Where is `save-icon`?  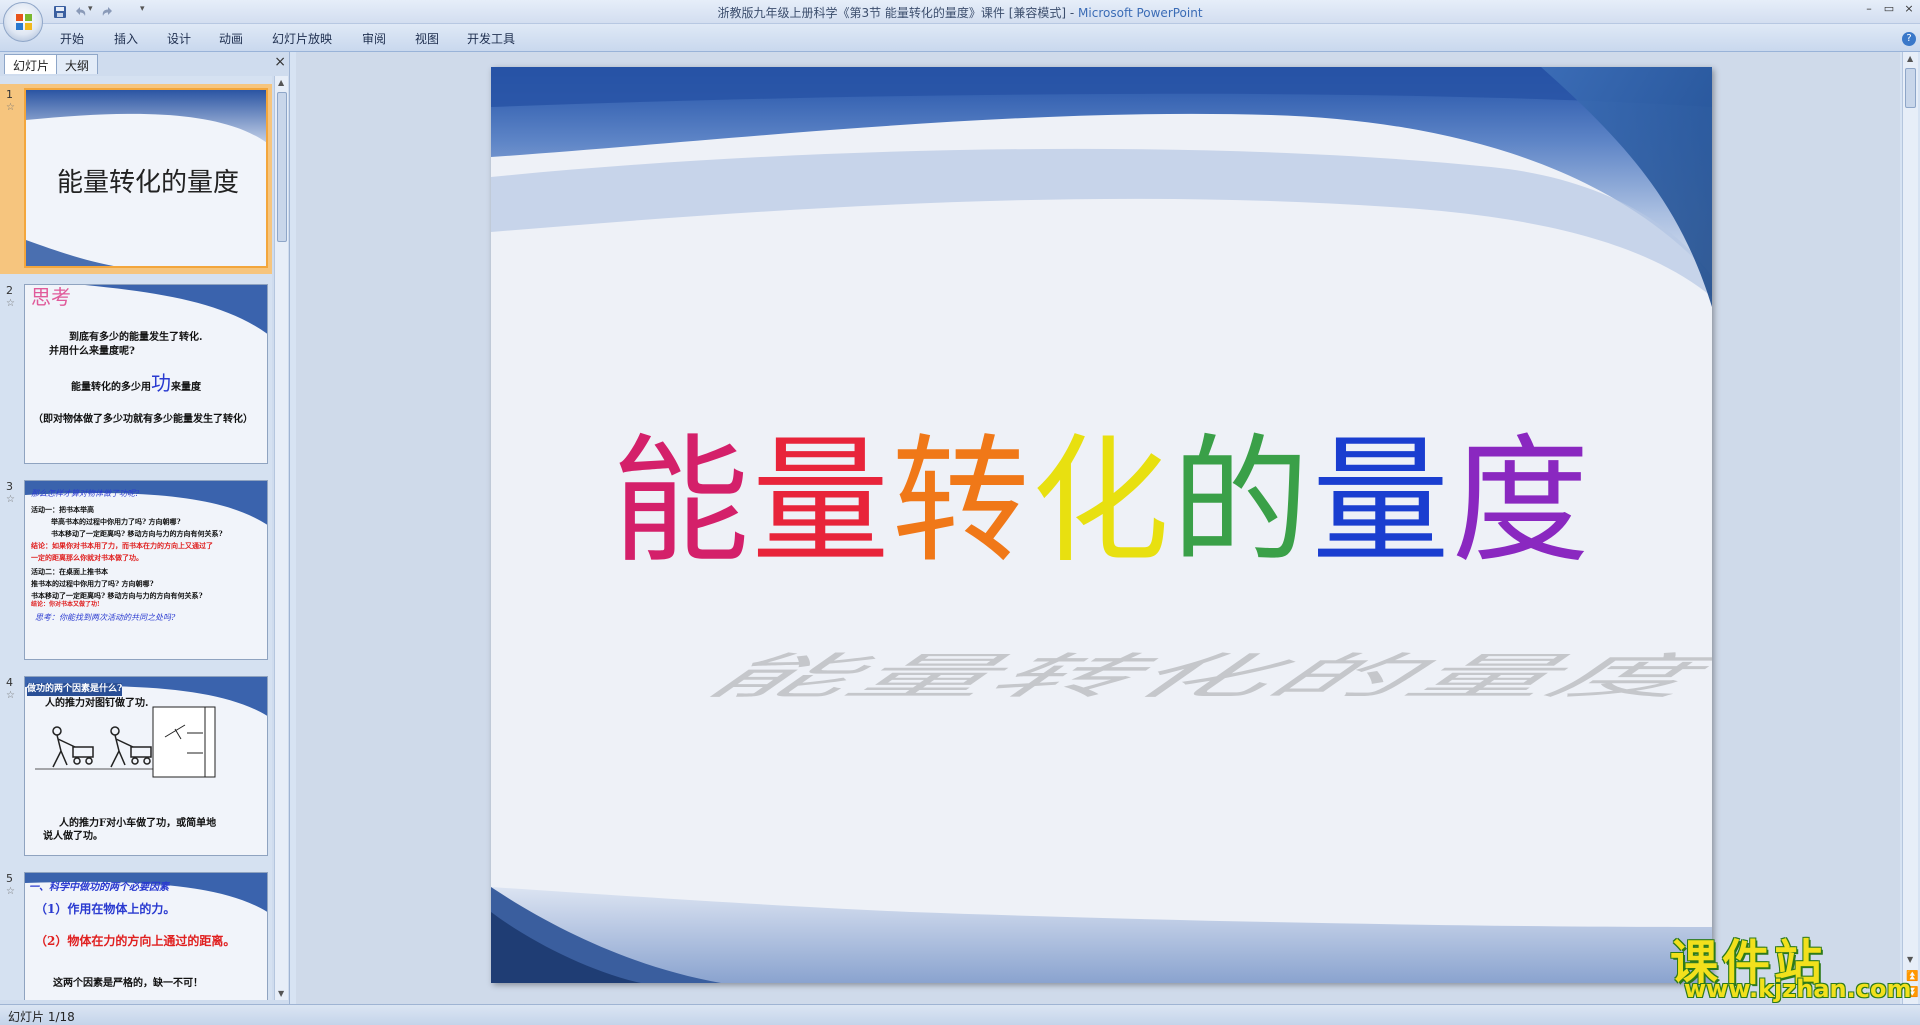
save-icon is located at coordinates (60, 12).